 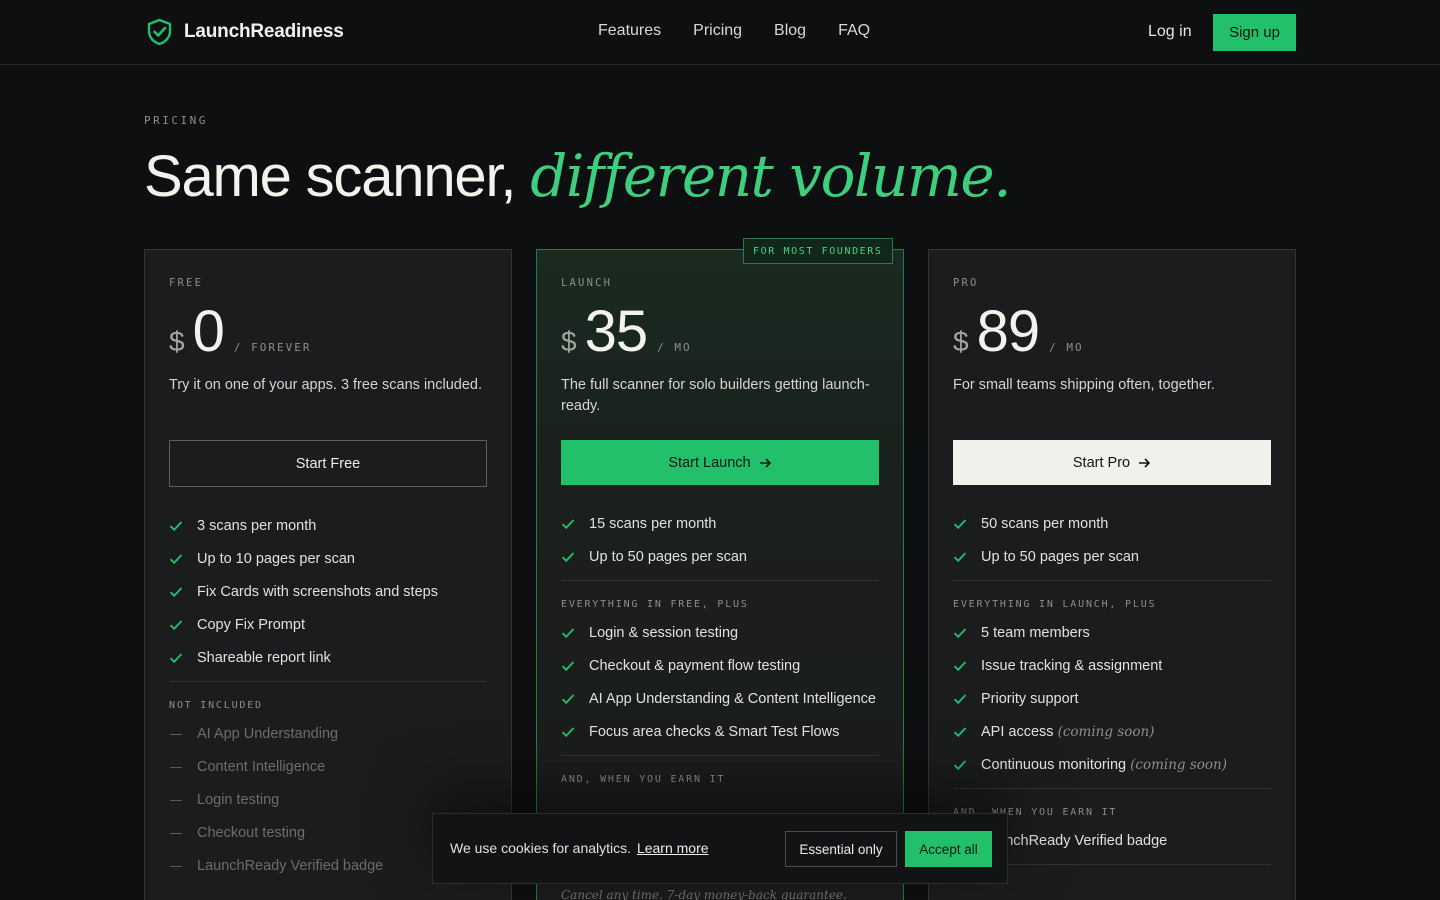 I want to click on recommended-badge: FOR MOST FOUNDERS, so click(x=818, y=251).